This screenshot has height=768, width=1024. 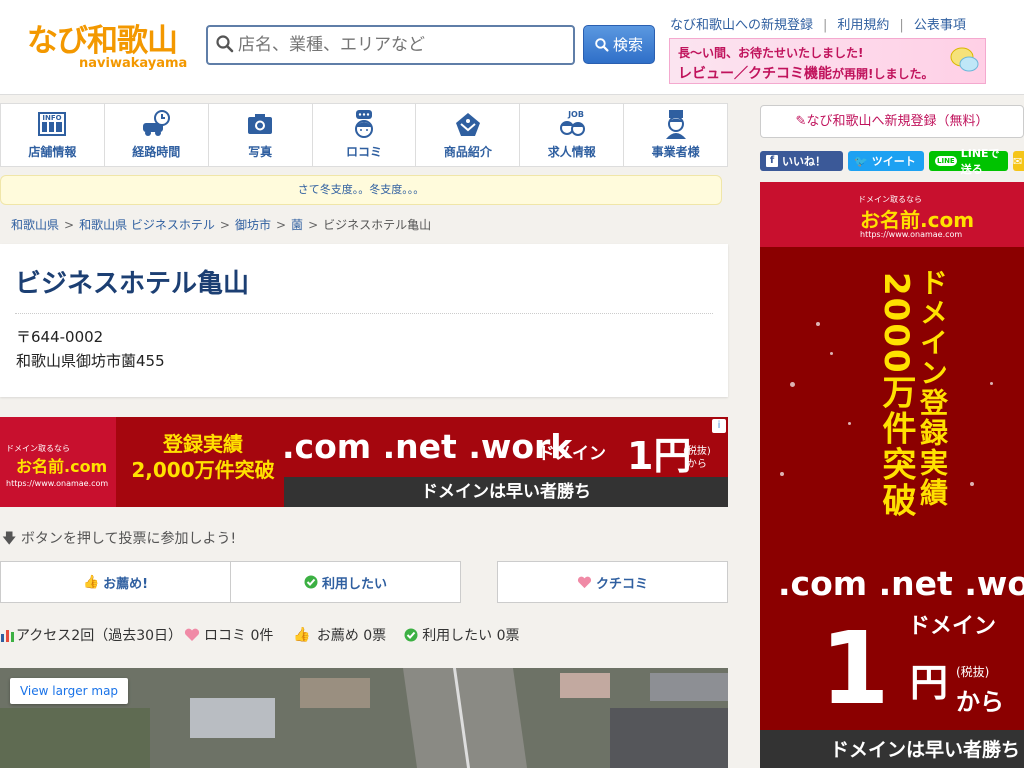 I want to click on divider, so click(x=364, y=313).